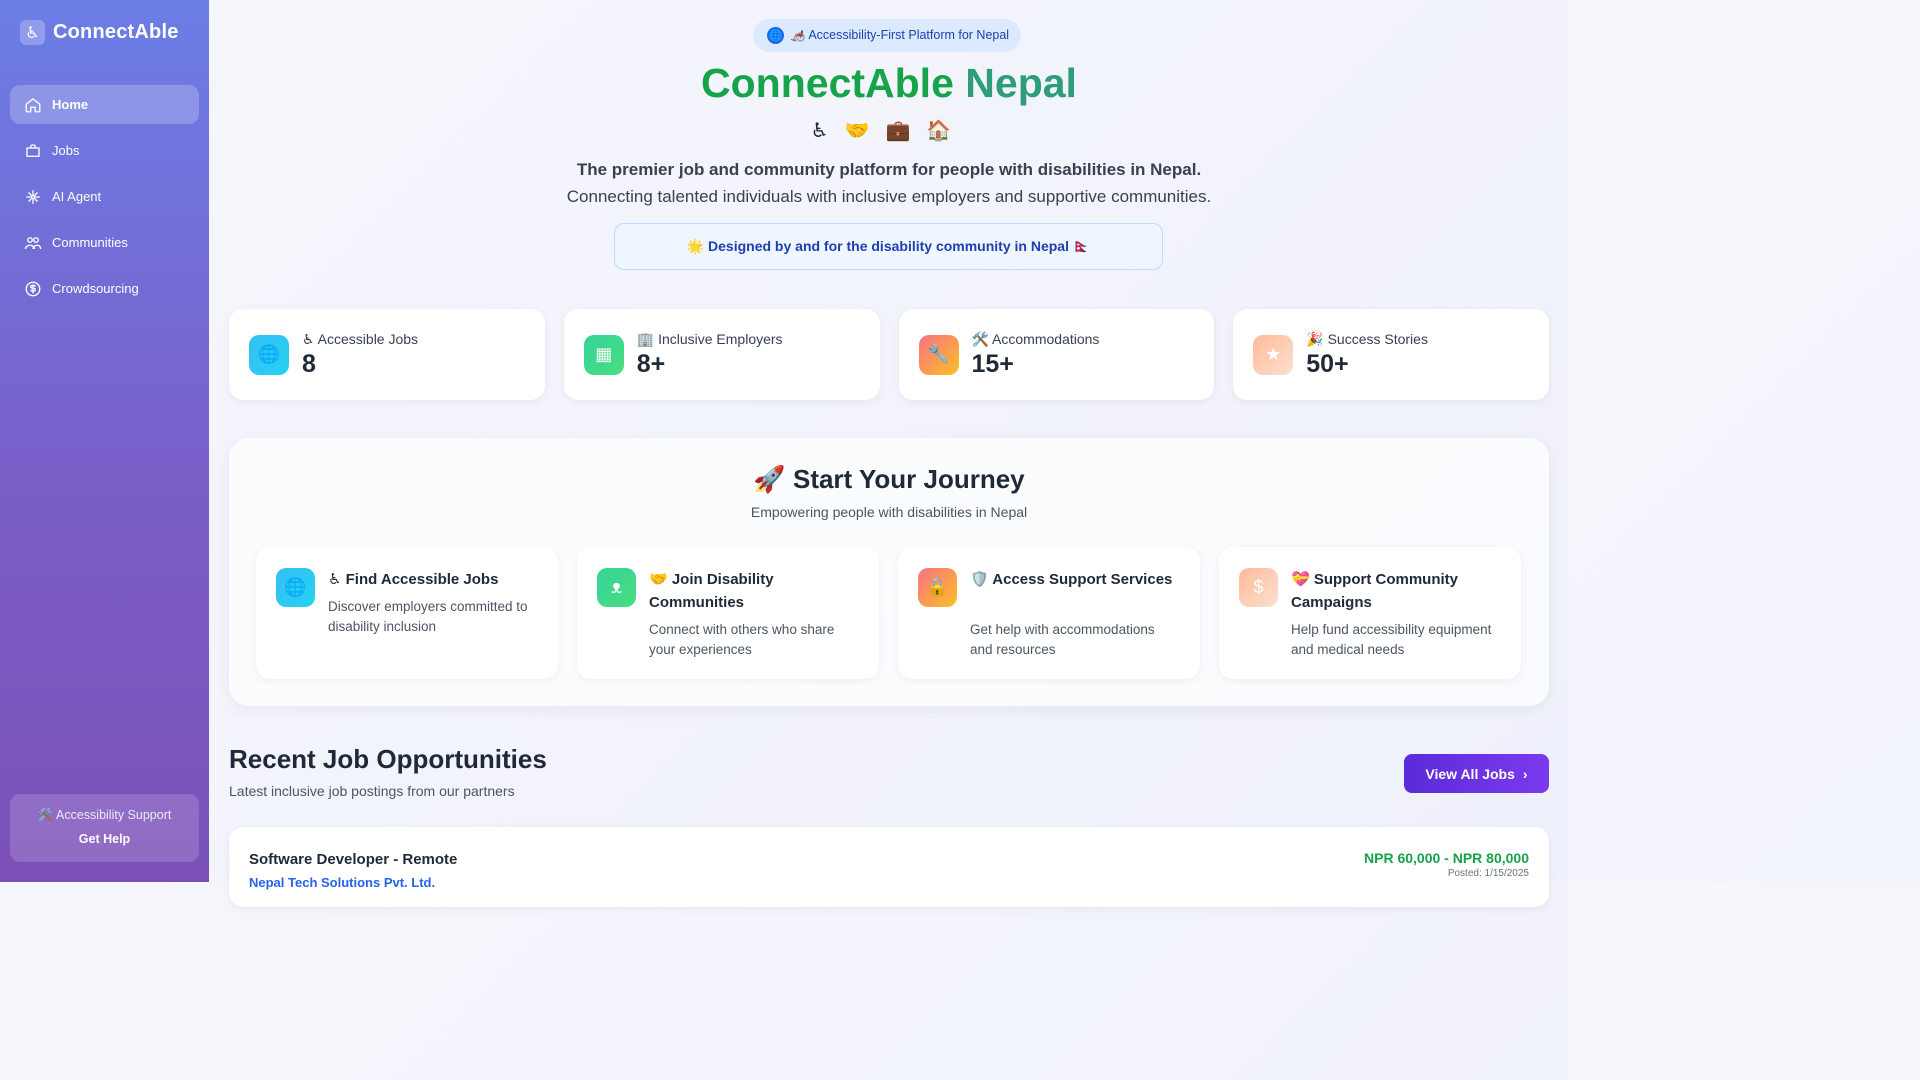 Image resolution: width=1920 pixels, height=1080 pixels. I want to click on stat-label: 🛠️ Accommodations, so click(1035, 338).